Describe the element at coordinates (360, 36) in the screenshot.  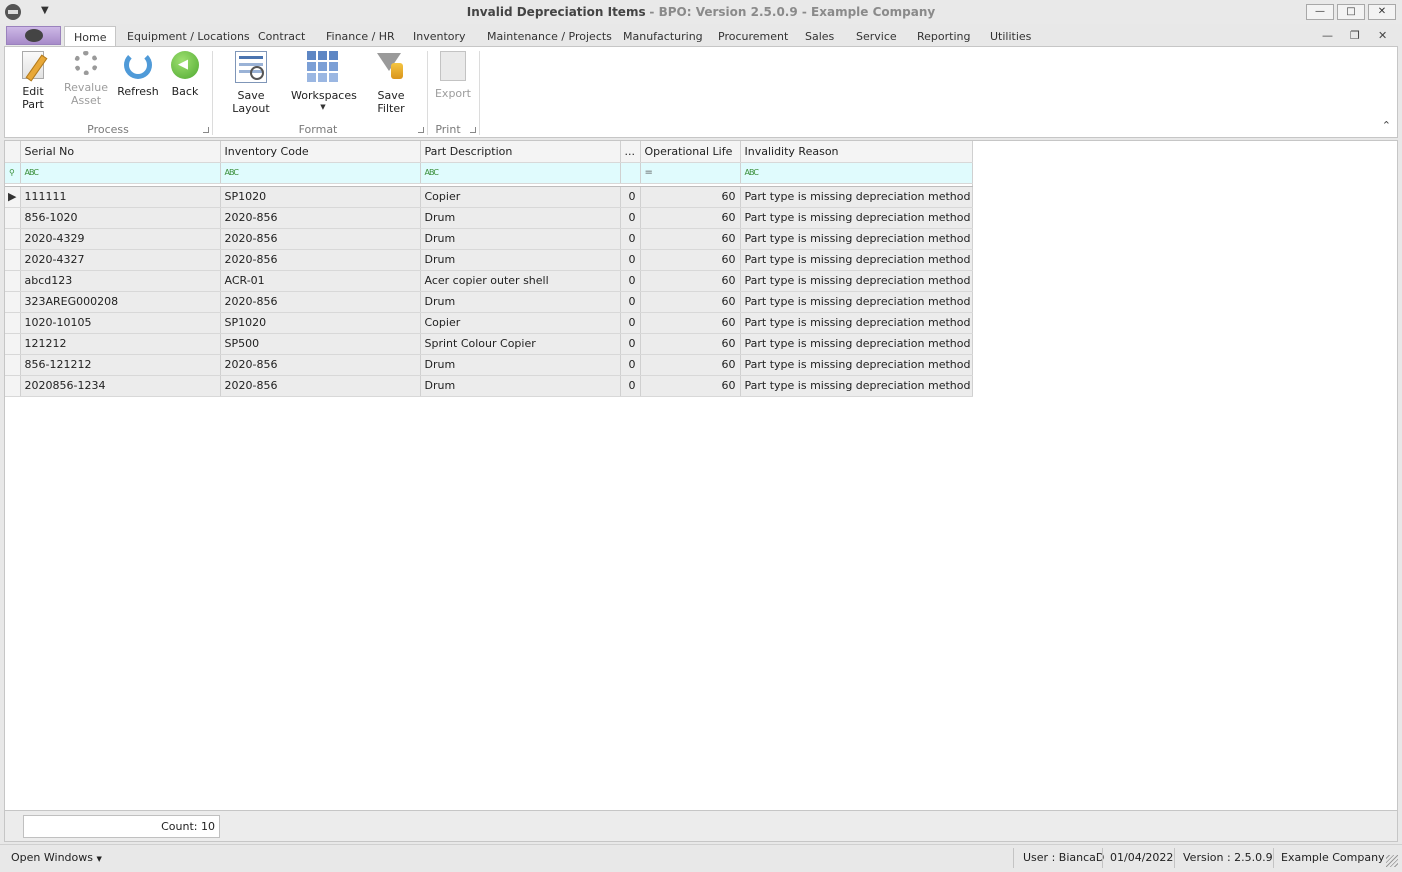
I see `tab-finance-hr: Finance / HR` at that location.